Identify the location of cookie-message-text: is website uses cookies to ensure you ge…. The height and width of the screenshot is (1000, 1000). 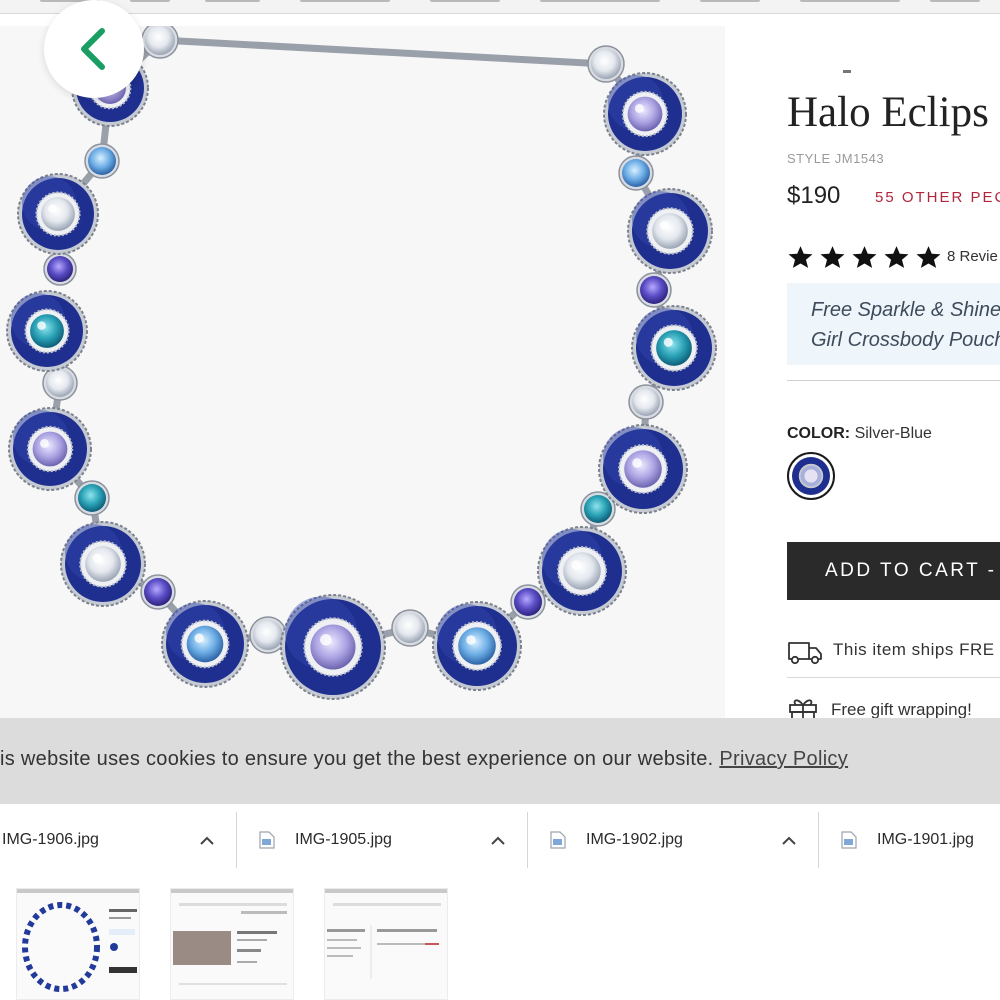
(357, 759).